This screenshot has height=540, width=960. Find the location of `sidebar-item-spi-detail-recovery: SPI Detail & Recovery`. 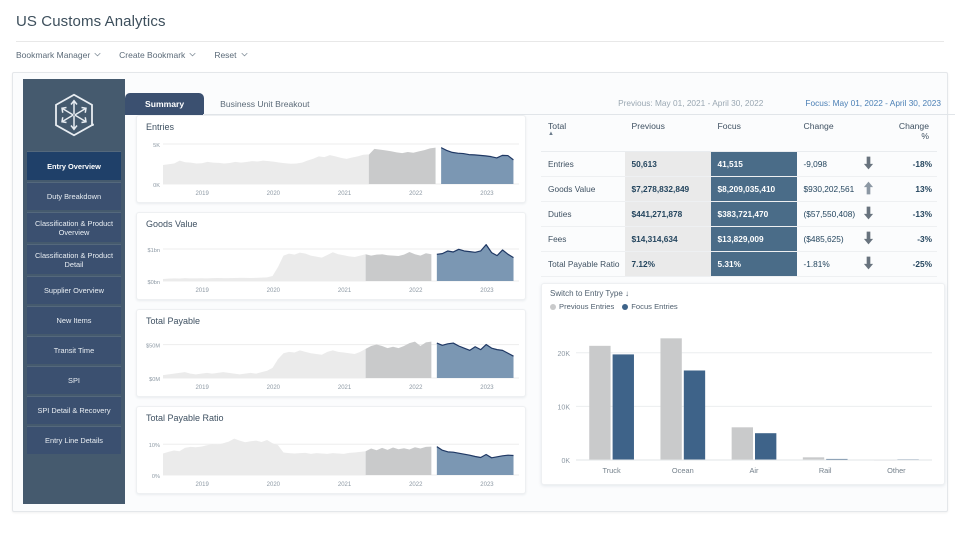

sidebar-item-spi-detail-recovery: SPI Detail & Recovery is located at coordinates (74, 410).